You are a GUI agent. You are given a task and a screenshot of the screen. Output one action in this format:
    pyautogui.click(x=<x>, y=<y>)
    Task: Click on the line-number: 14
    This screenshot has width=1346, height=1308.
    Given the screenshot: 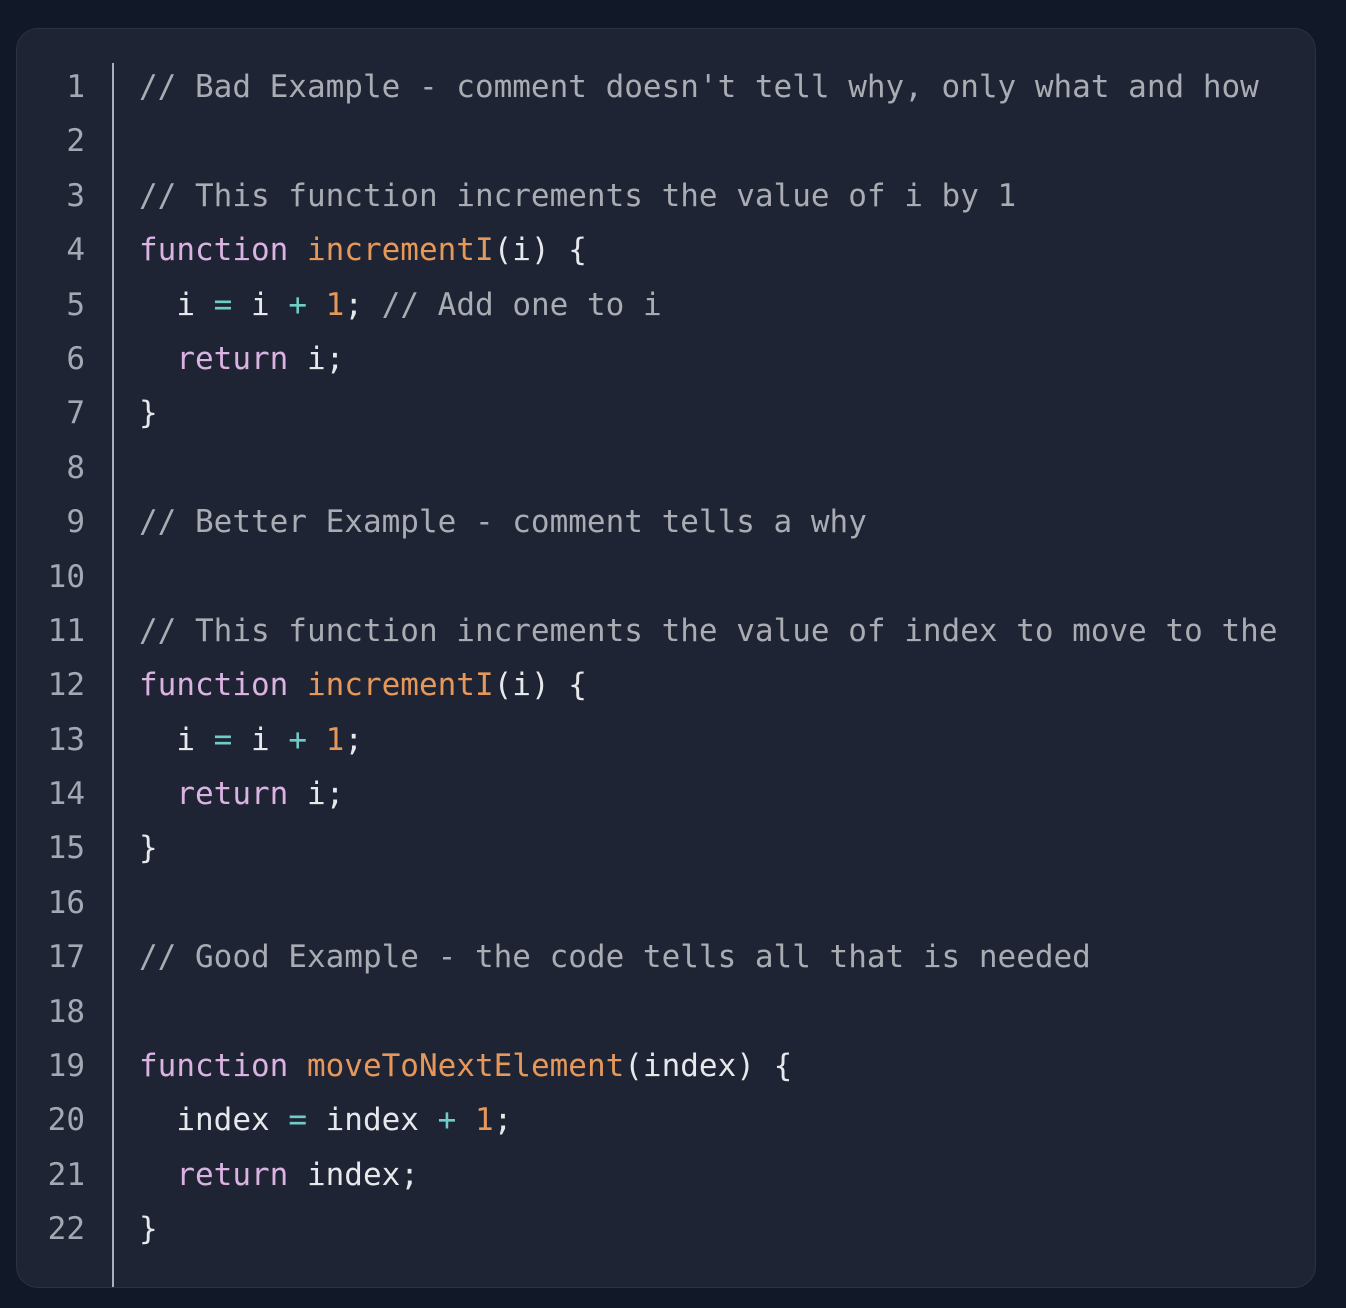 What is the action you would take?
    pyautogui.click(x=66, y=794)
    